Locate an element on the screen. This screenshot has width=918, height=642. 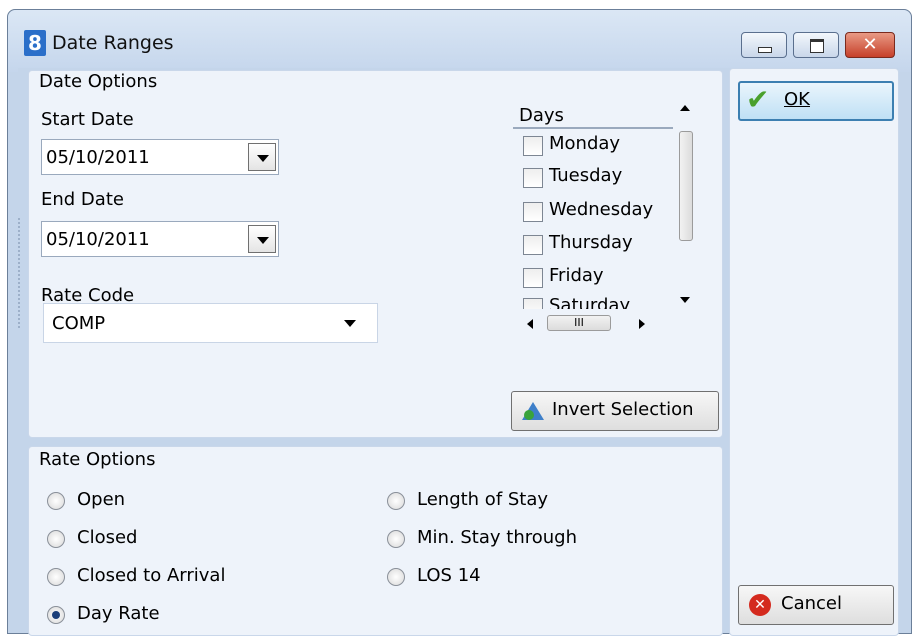
date-options-legend: Date Options is located at coordinates (98, 81).